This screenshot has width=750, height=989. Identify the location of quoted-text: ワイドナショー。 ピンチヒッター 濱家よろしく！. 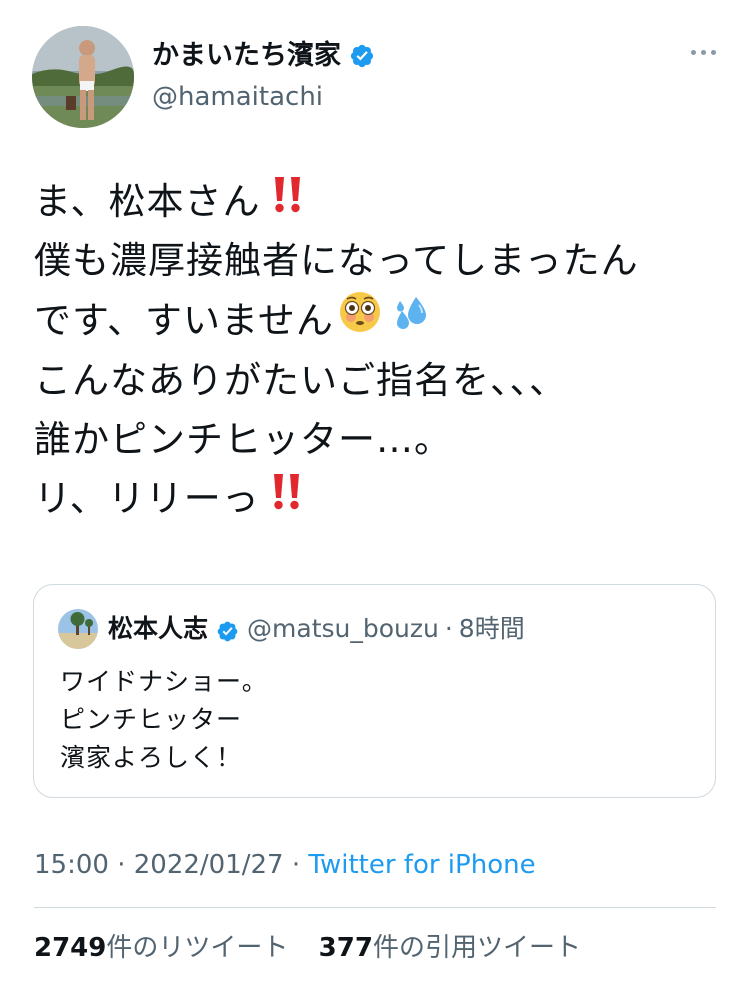
(164, 720).